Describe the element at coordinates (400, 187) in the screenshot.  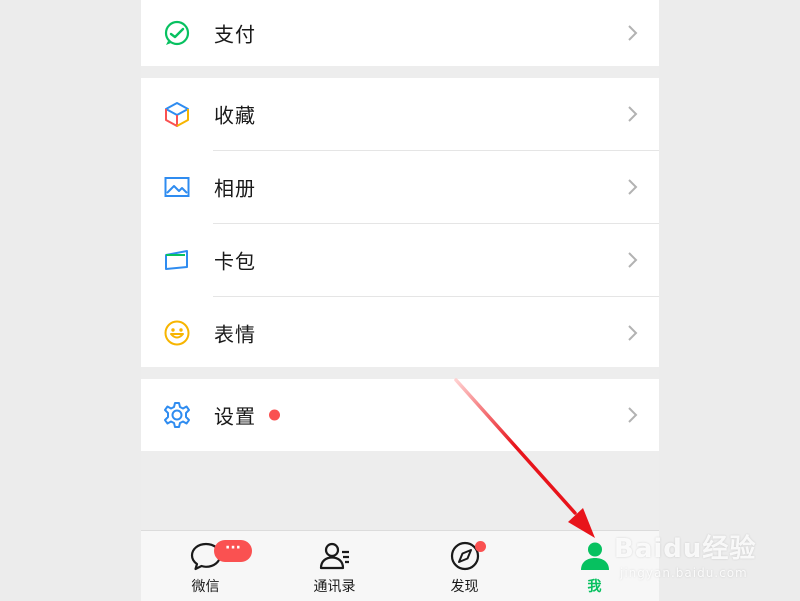
I see `menu-item-album: 相册` at that location.